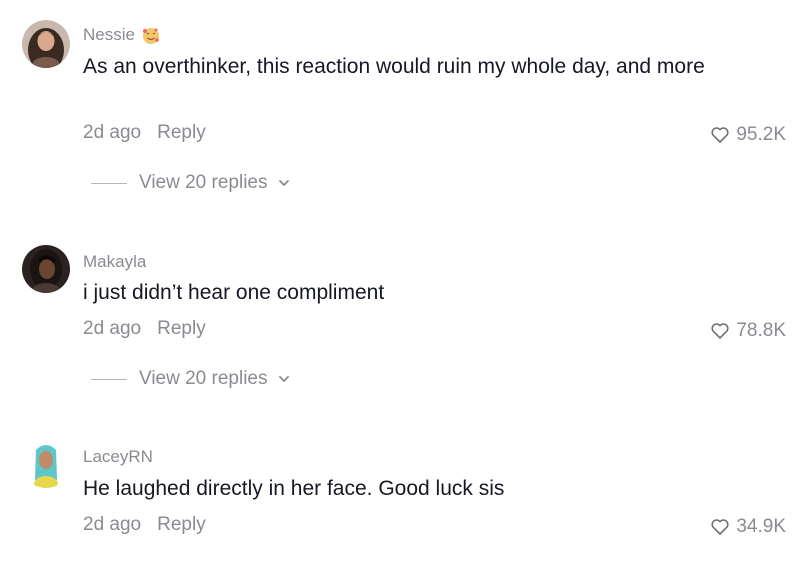  Describe the element at coordinates (114, 262) in the screenshot. I see `comment-username: Makayla` at that location.